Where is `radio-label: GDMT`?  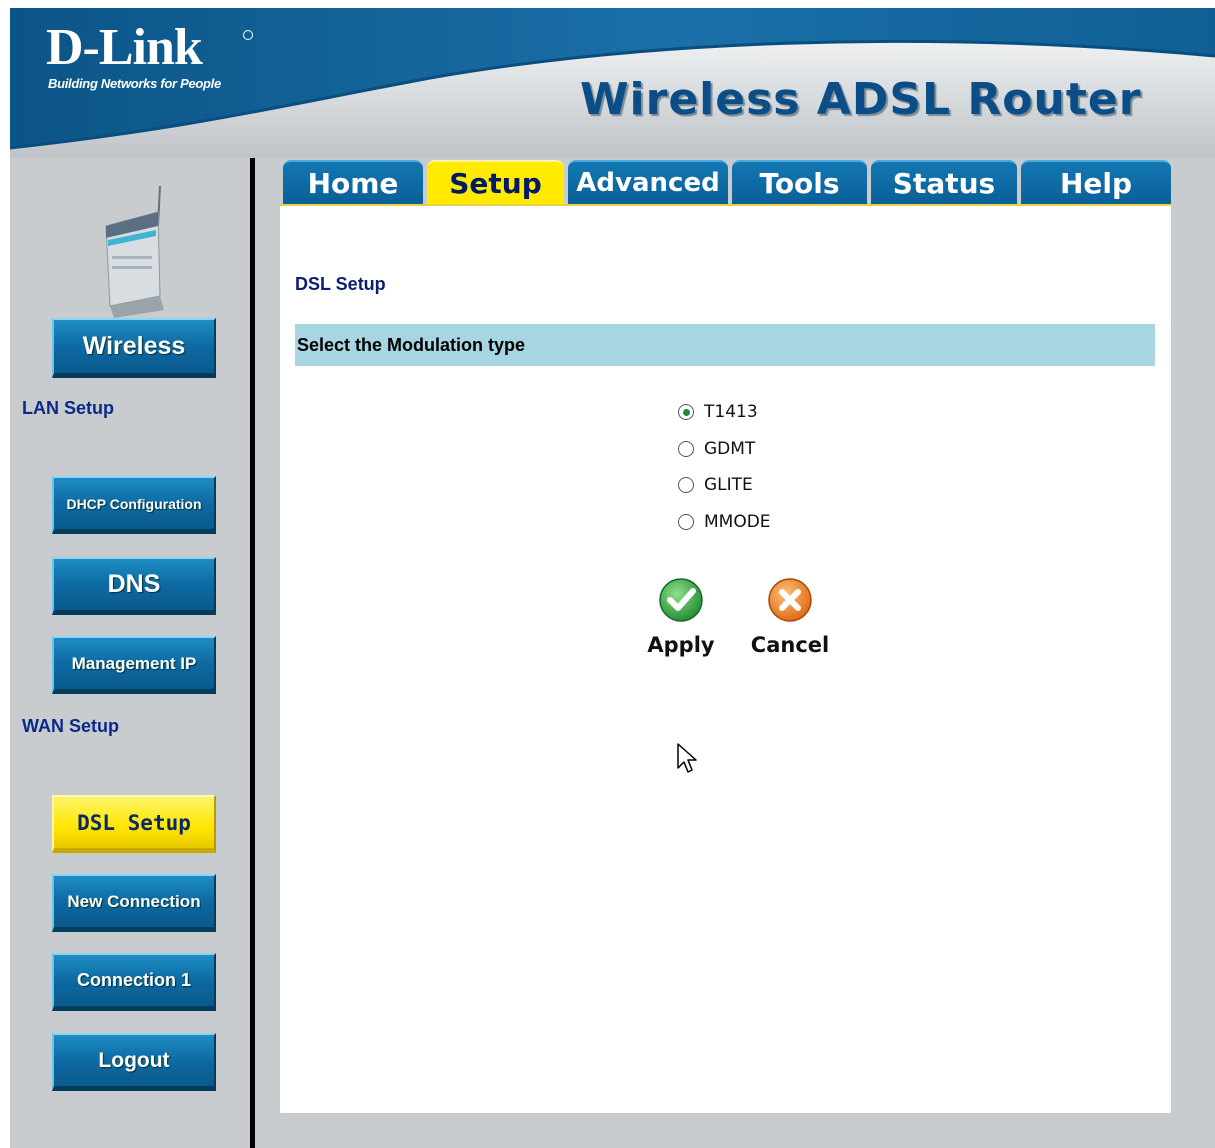
radio-label: GDMT is located at coordinates (730, 449).